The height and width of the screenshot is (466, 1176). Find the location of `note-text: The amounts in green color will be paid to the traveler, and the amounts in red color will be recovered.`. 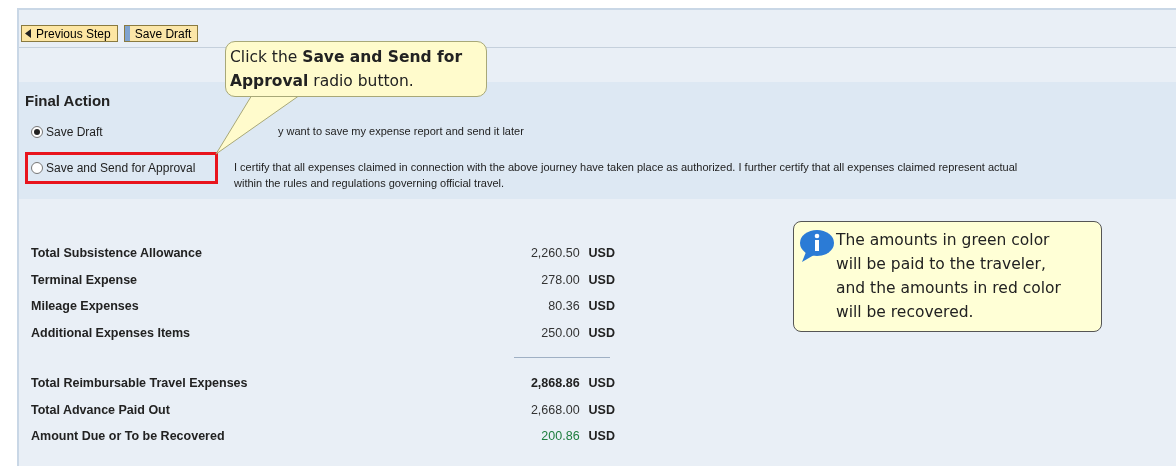

note-text: The amounts in green color will be paid to the traveler, and the amounts in red color will be recovered. is located at coordinates (949, 276).